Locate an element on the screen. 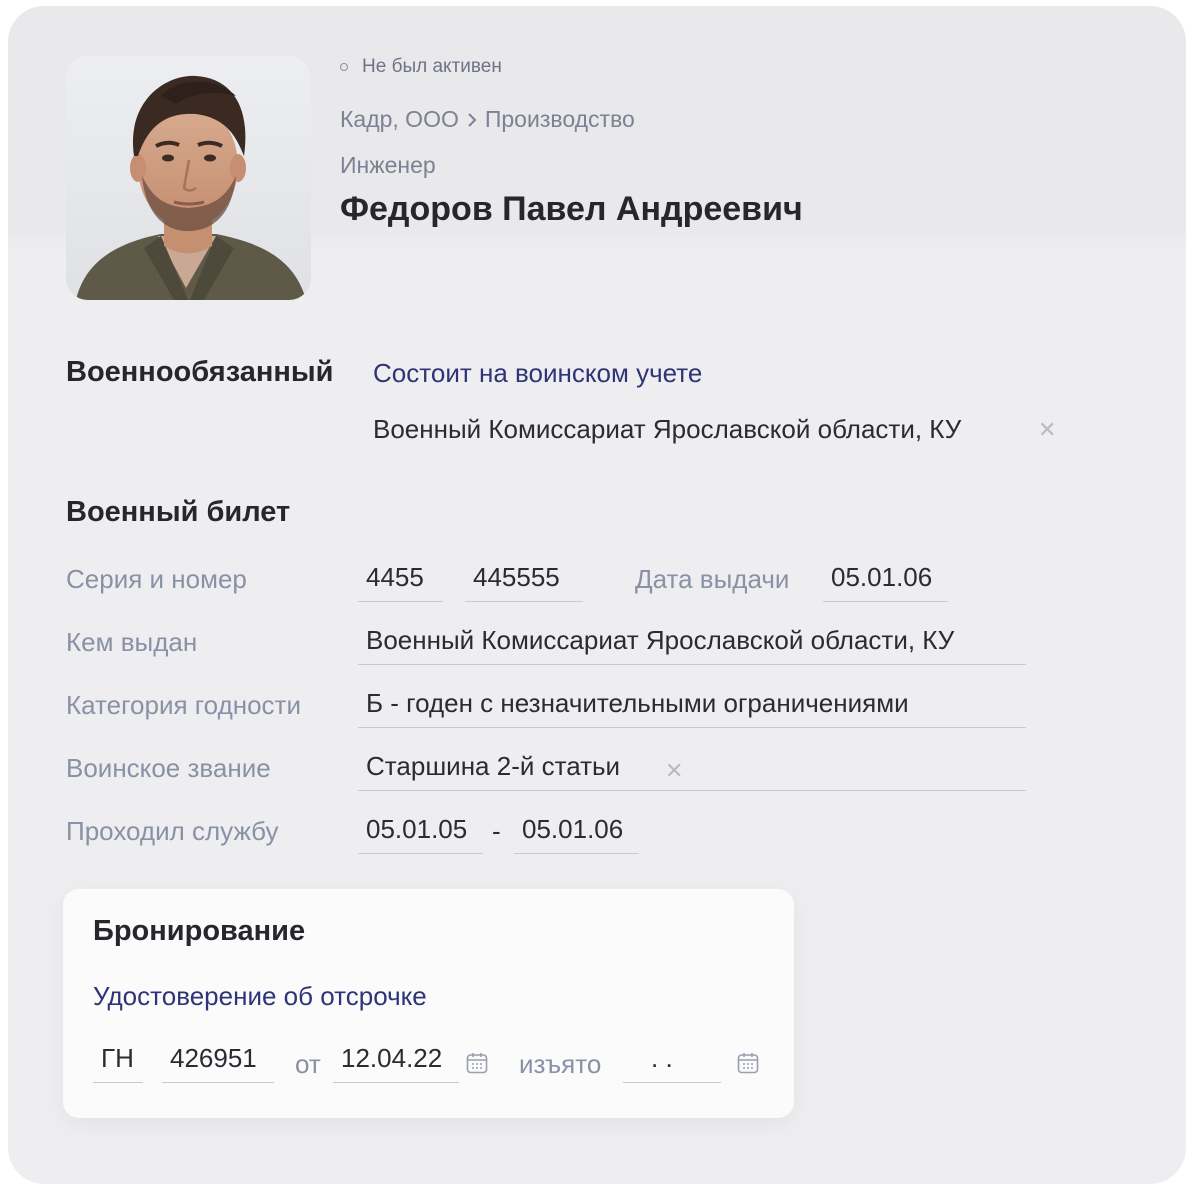 This screenshot has height=1193, width=1196. breadcrumb-department: Производство is located at coordinates (560, 119).